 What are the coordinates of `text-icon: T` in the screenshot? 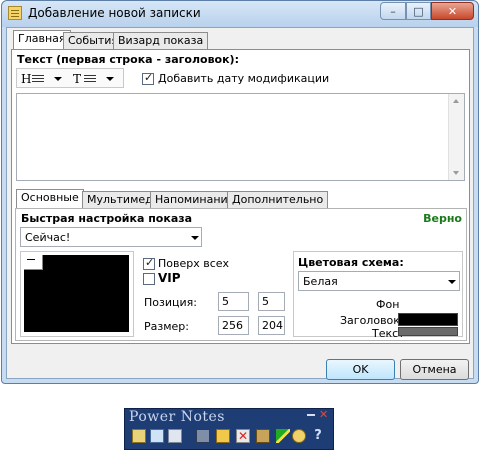 It's located at (77, 79).